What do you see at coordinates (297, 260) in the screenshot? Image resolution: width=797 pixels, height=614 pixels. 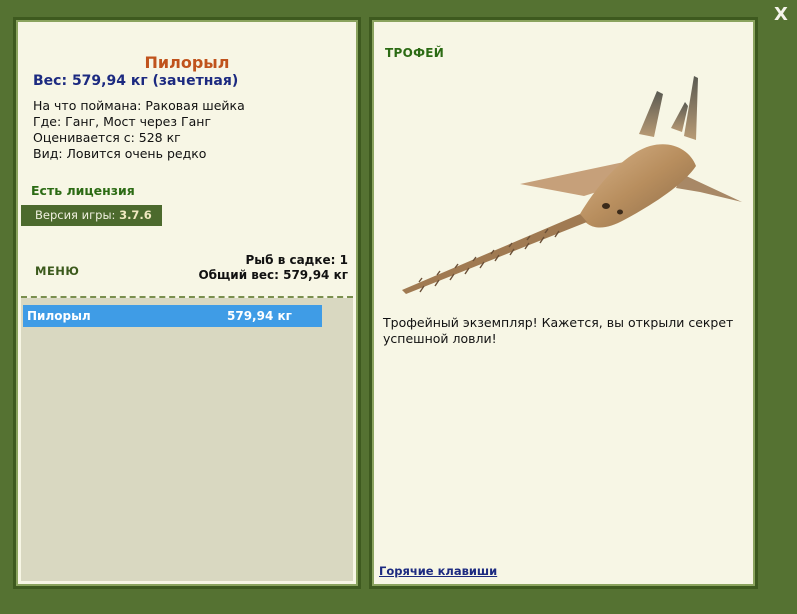 I see `fish-count: Рыб в садке: 1` at bounding box center [297, 260].